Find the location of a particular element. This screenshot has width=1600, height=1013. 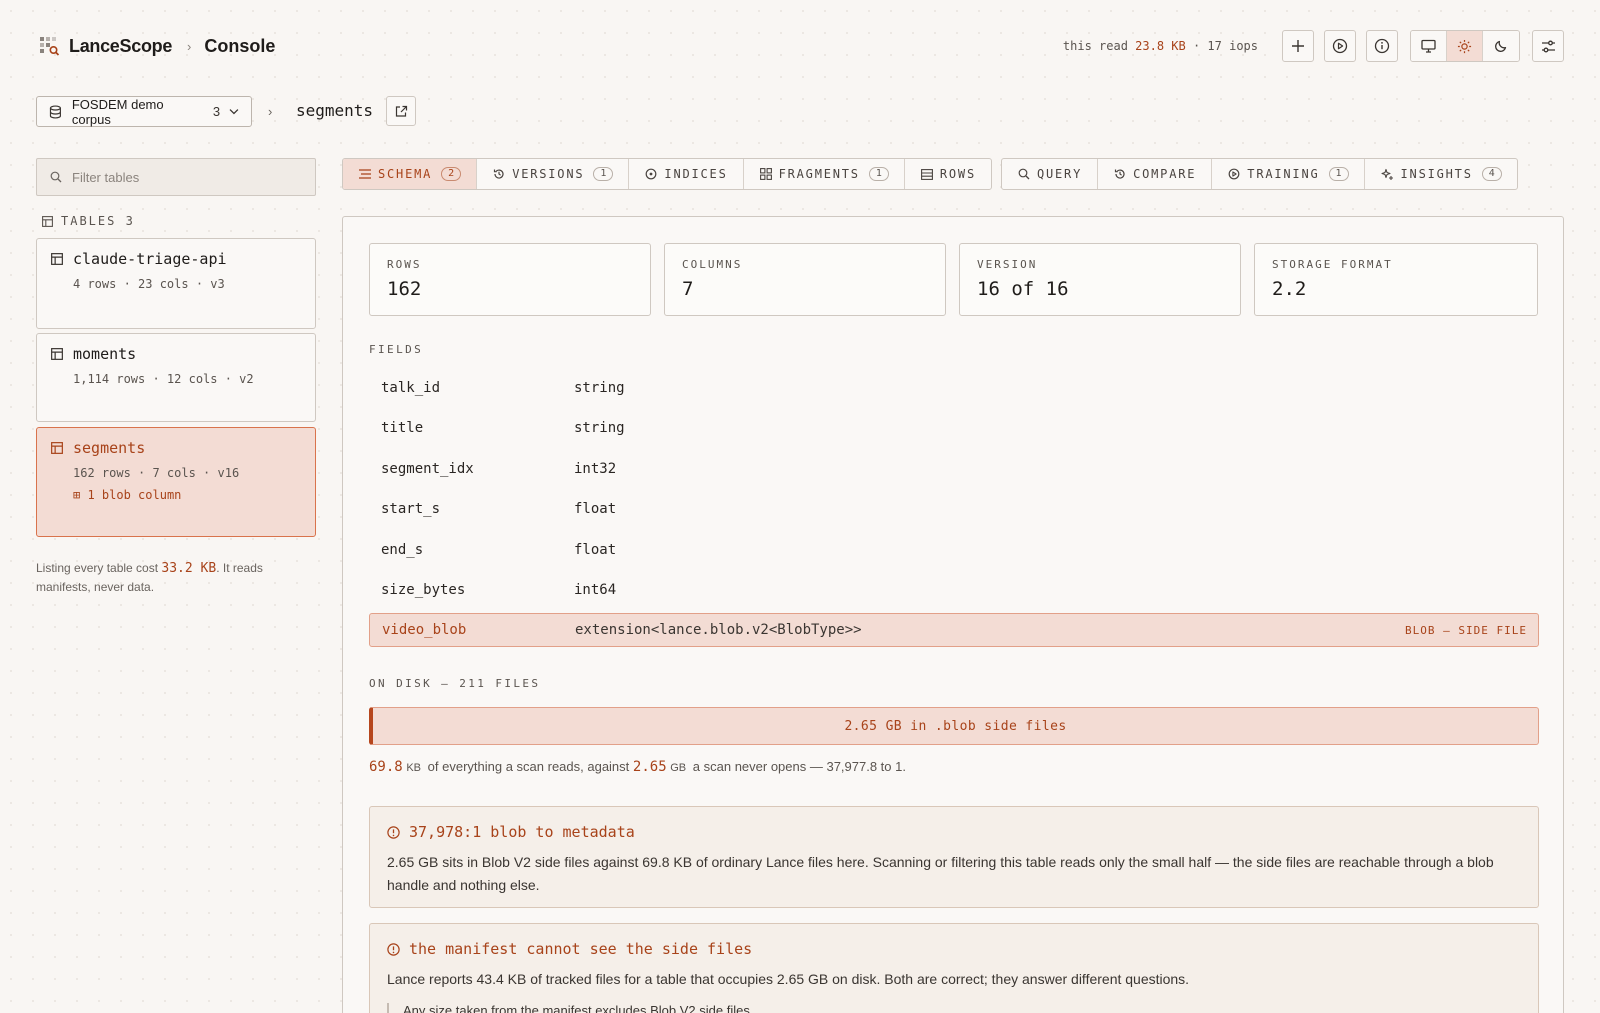

read-prefix: this read is located at coordinates (1095, 46).